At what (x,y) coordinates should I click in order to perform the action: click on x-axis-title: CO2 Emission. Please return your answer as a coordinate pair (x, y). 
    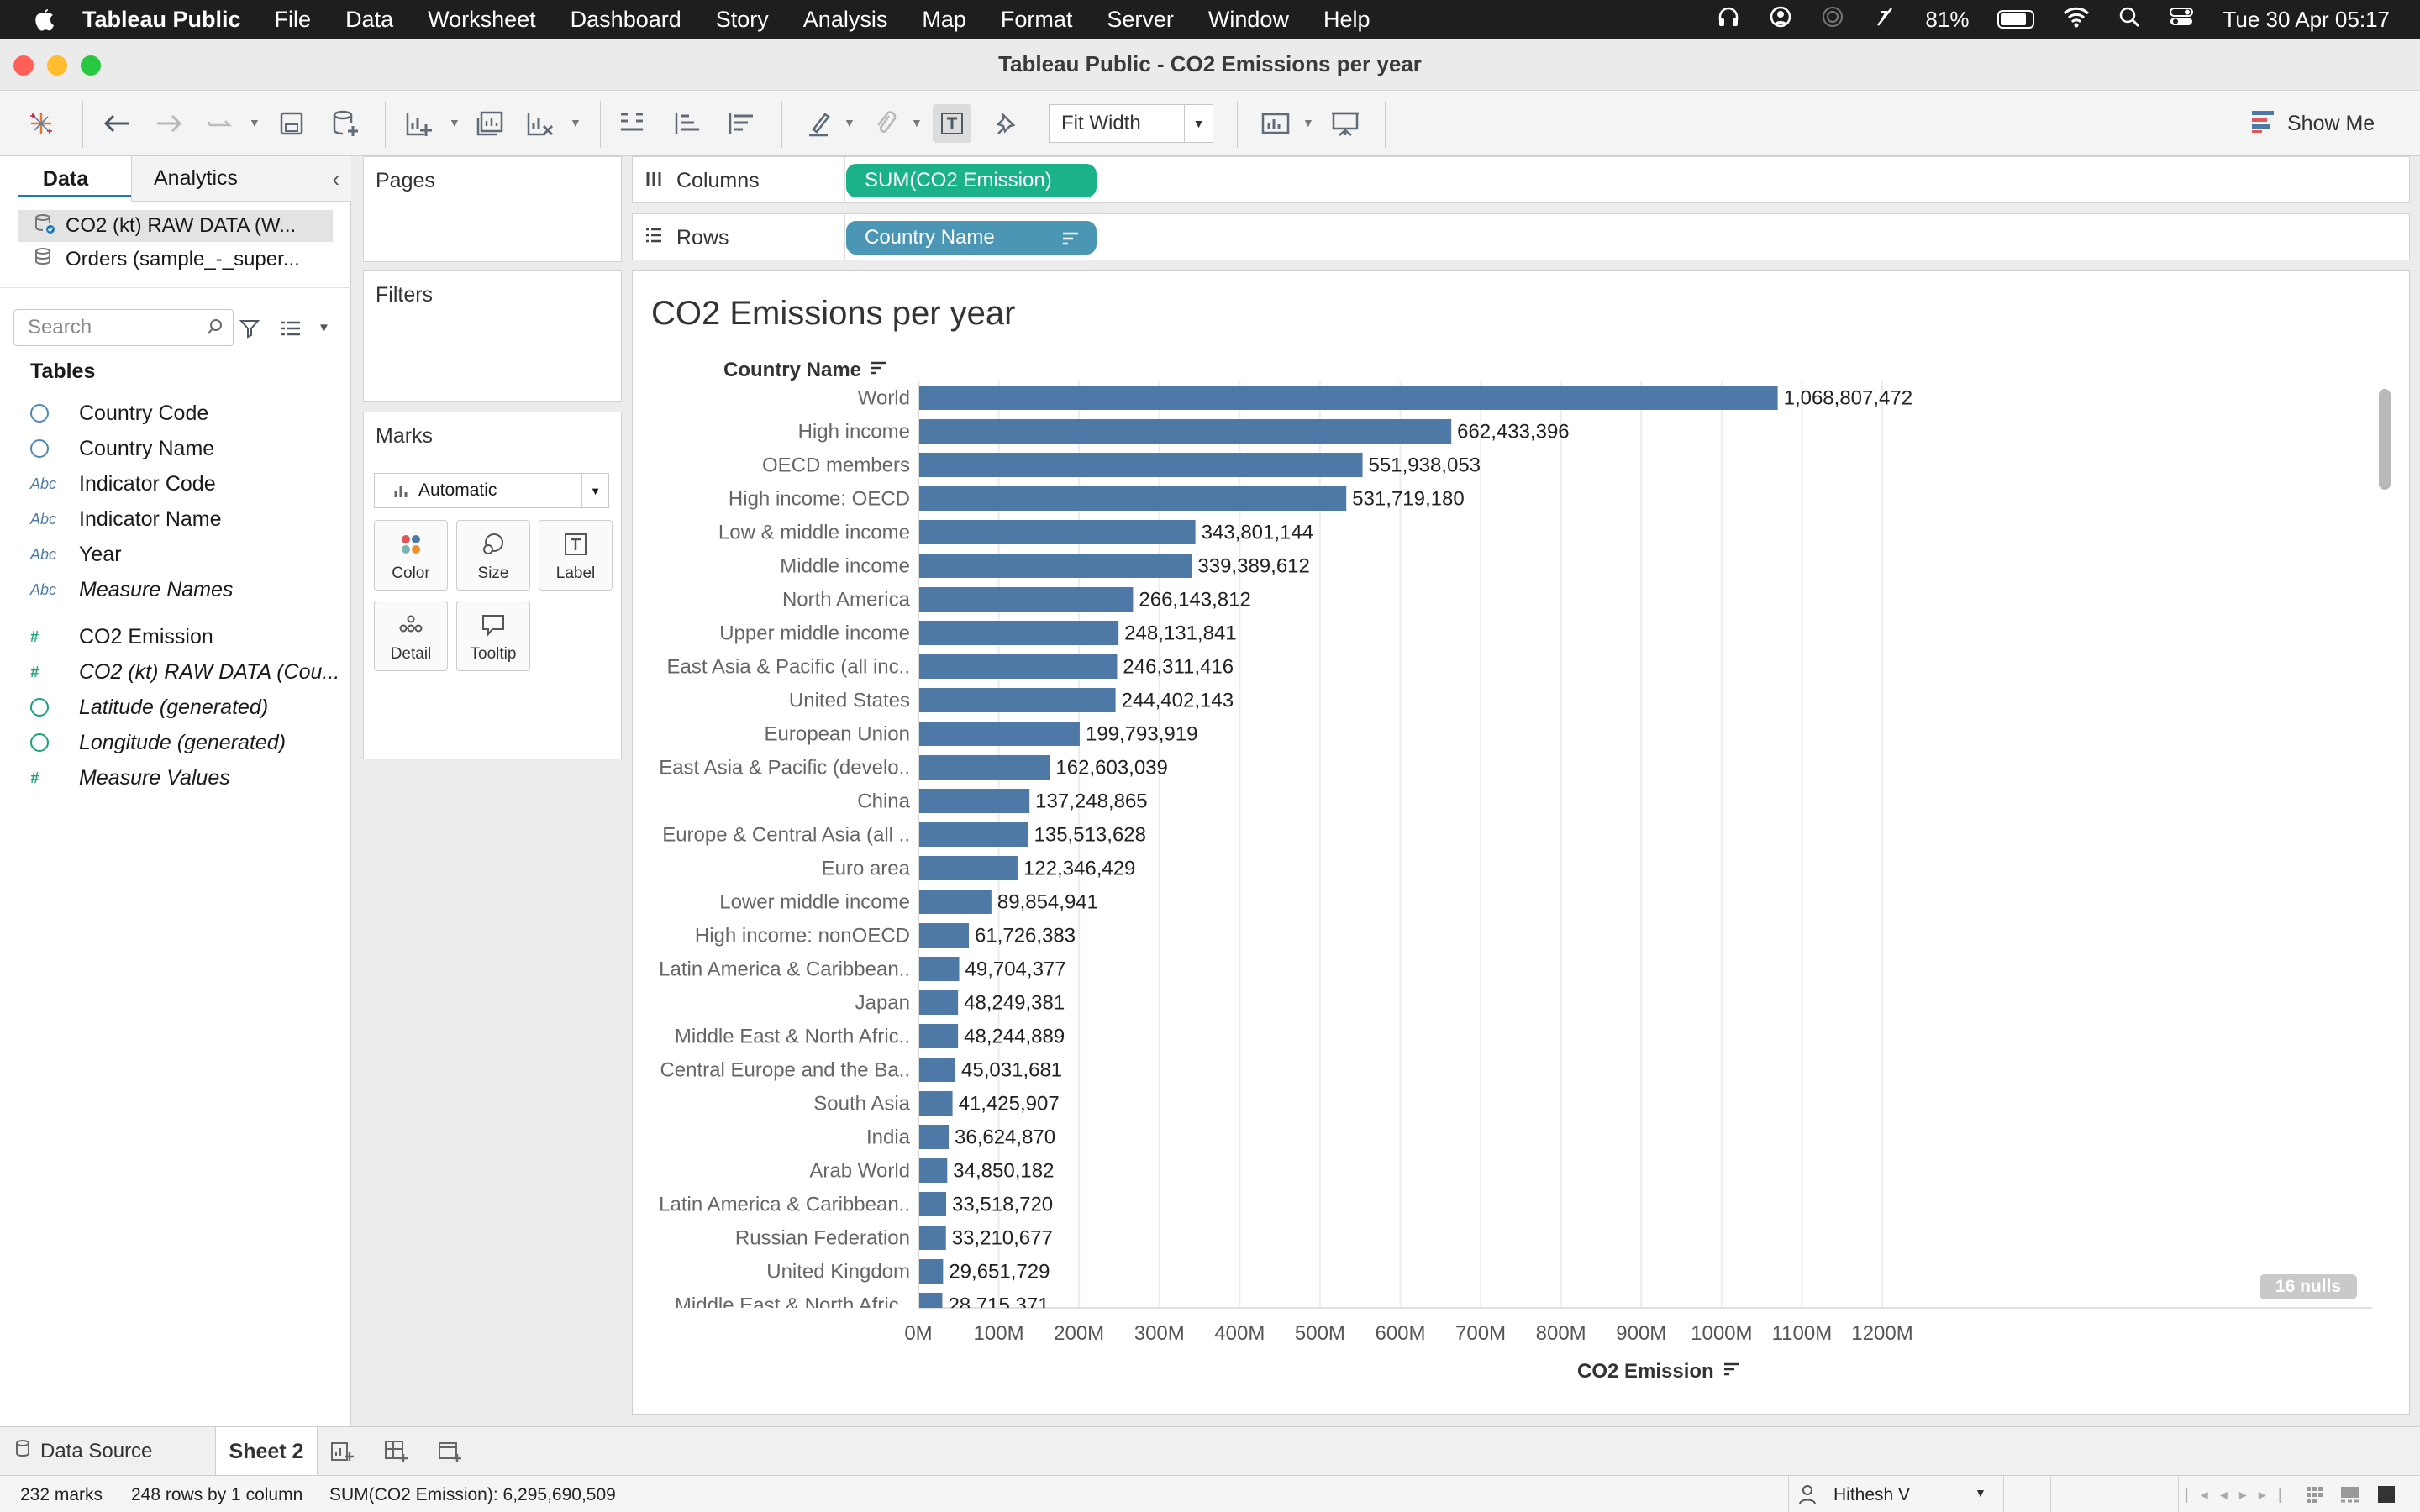
    Looking at the image, I should click on (1659, 1371).